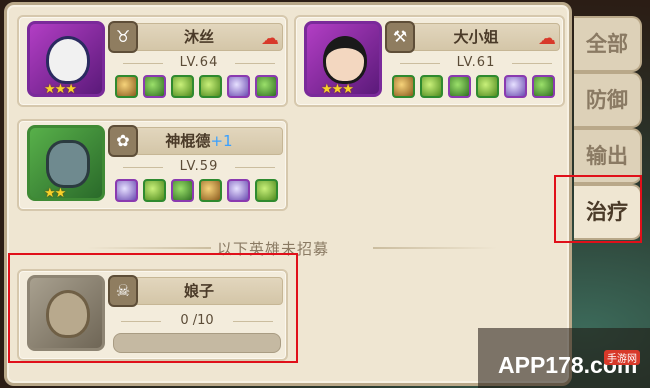 Image resolution: width=650 pixels, height=388 pixels. I want to click on hero-name-bar: ⚒ 大小姐 ☁, so click(472, 37).